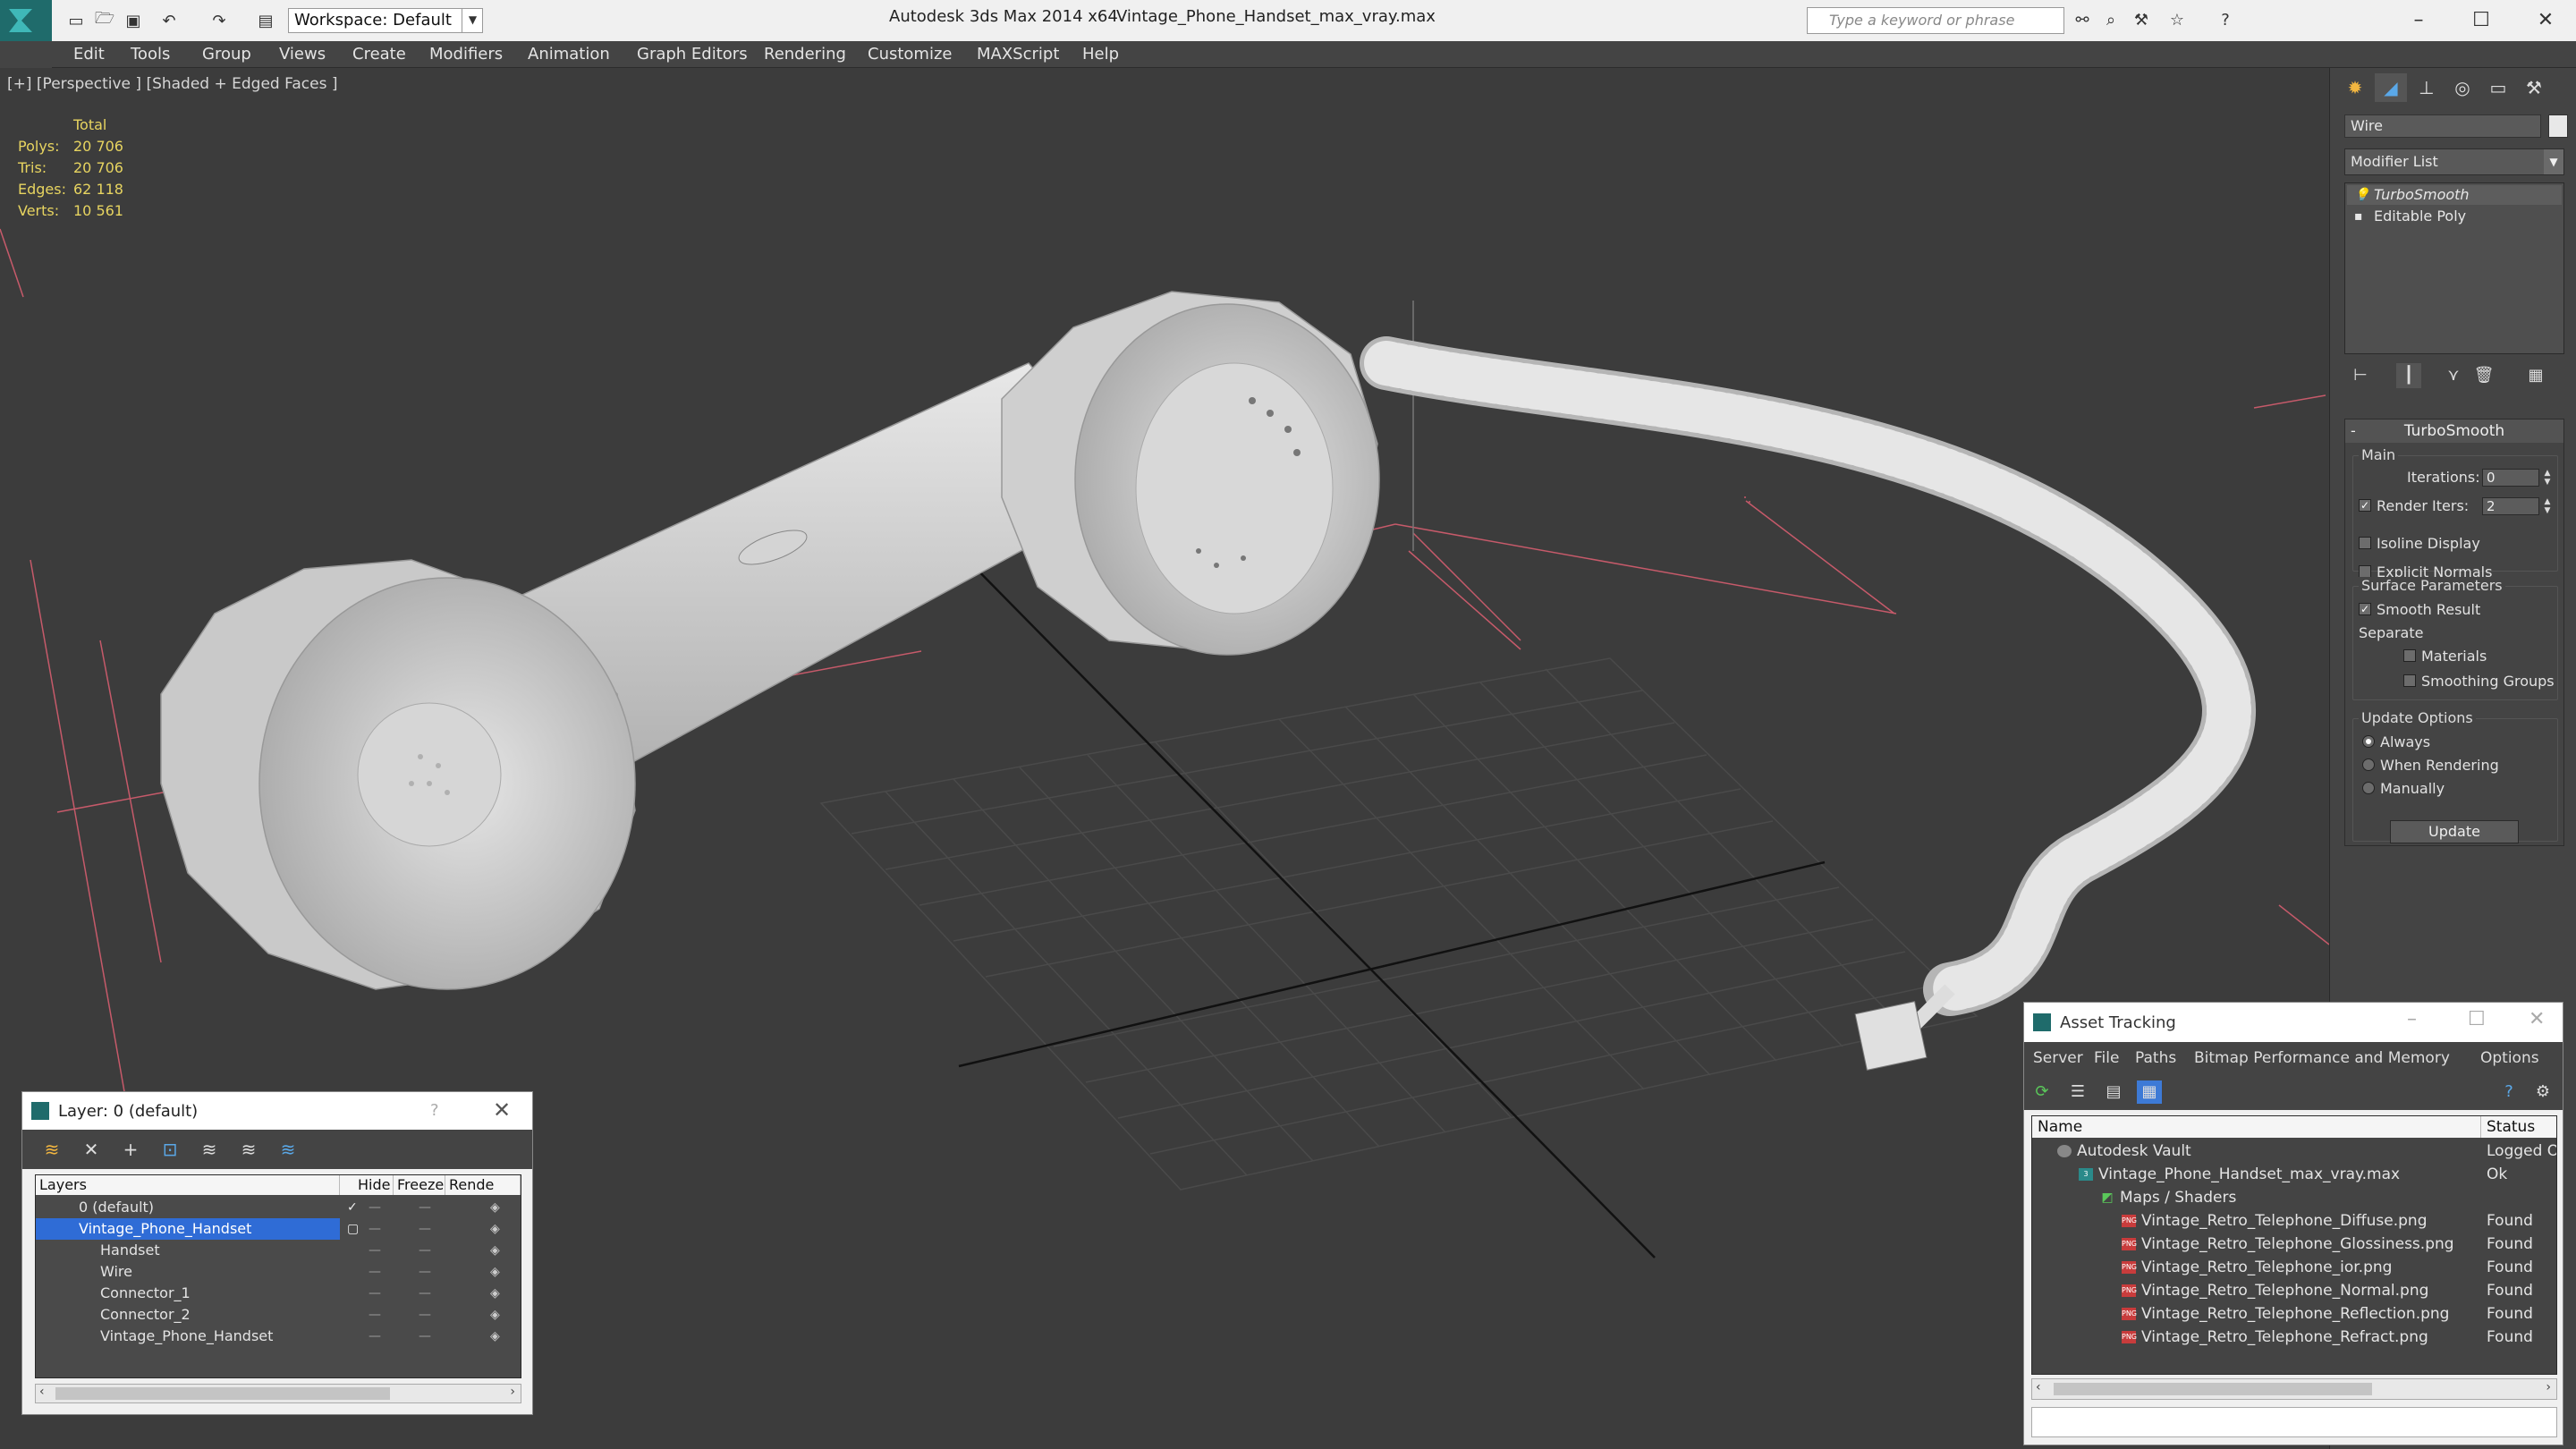 The image size is (2576, 1449). What do you see at coordinates (2149, 1092) in the screenshot?
I see `table-view-icon: ▦` at bounding box center [2149, 1092].